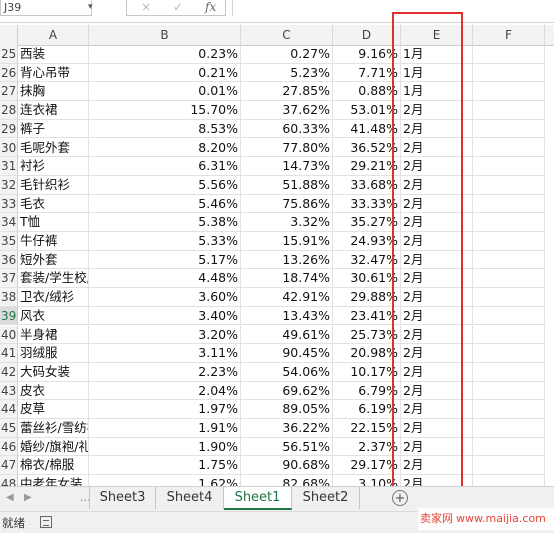  What do you see at coordinates (165, 222) in the screenshot?
I see `cell-b: 5.38%` at bounding box center [165, 222].